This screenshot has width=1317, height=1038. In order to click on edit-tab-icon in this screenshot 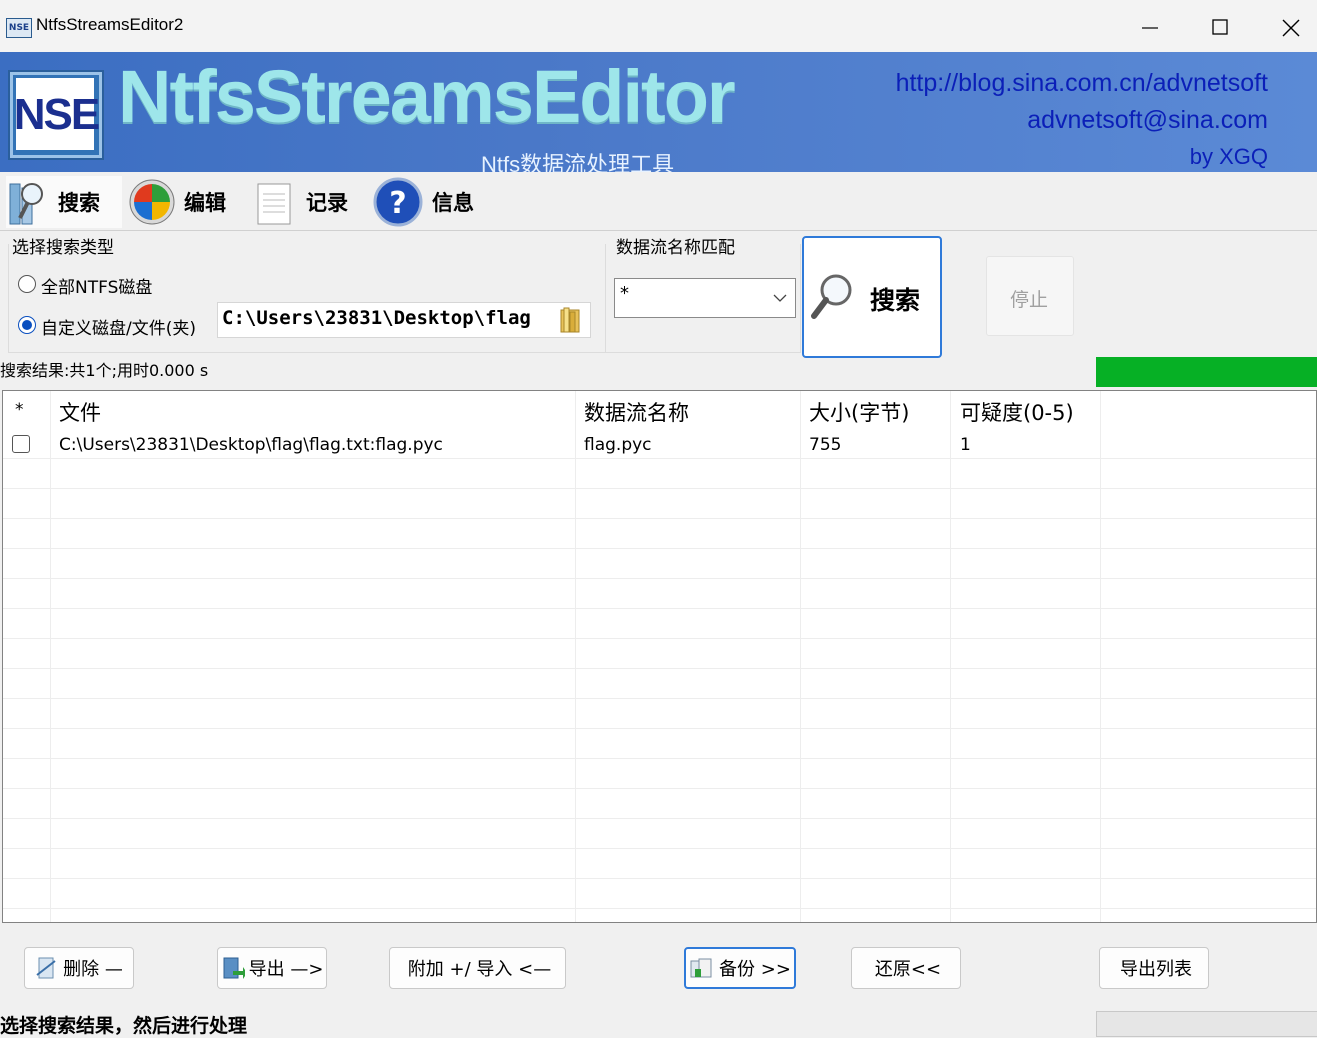, I will do `click(152, 202)`.